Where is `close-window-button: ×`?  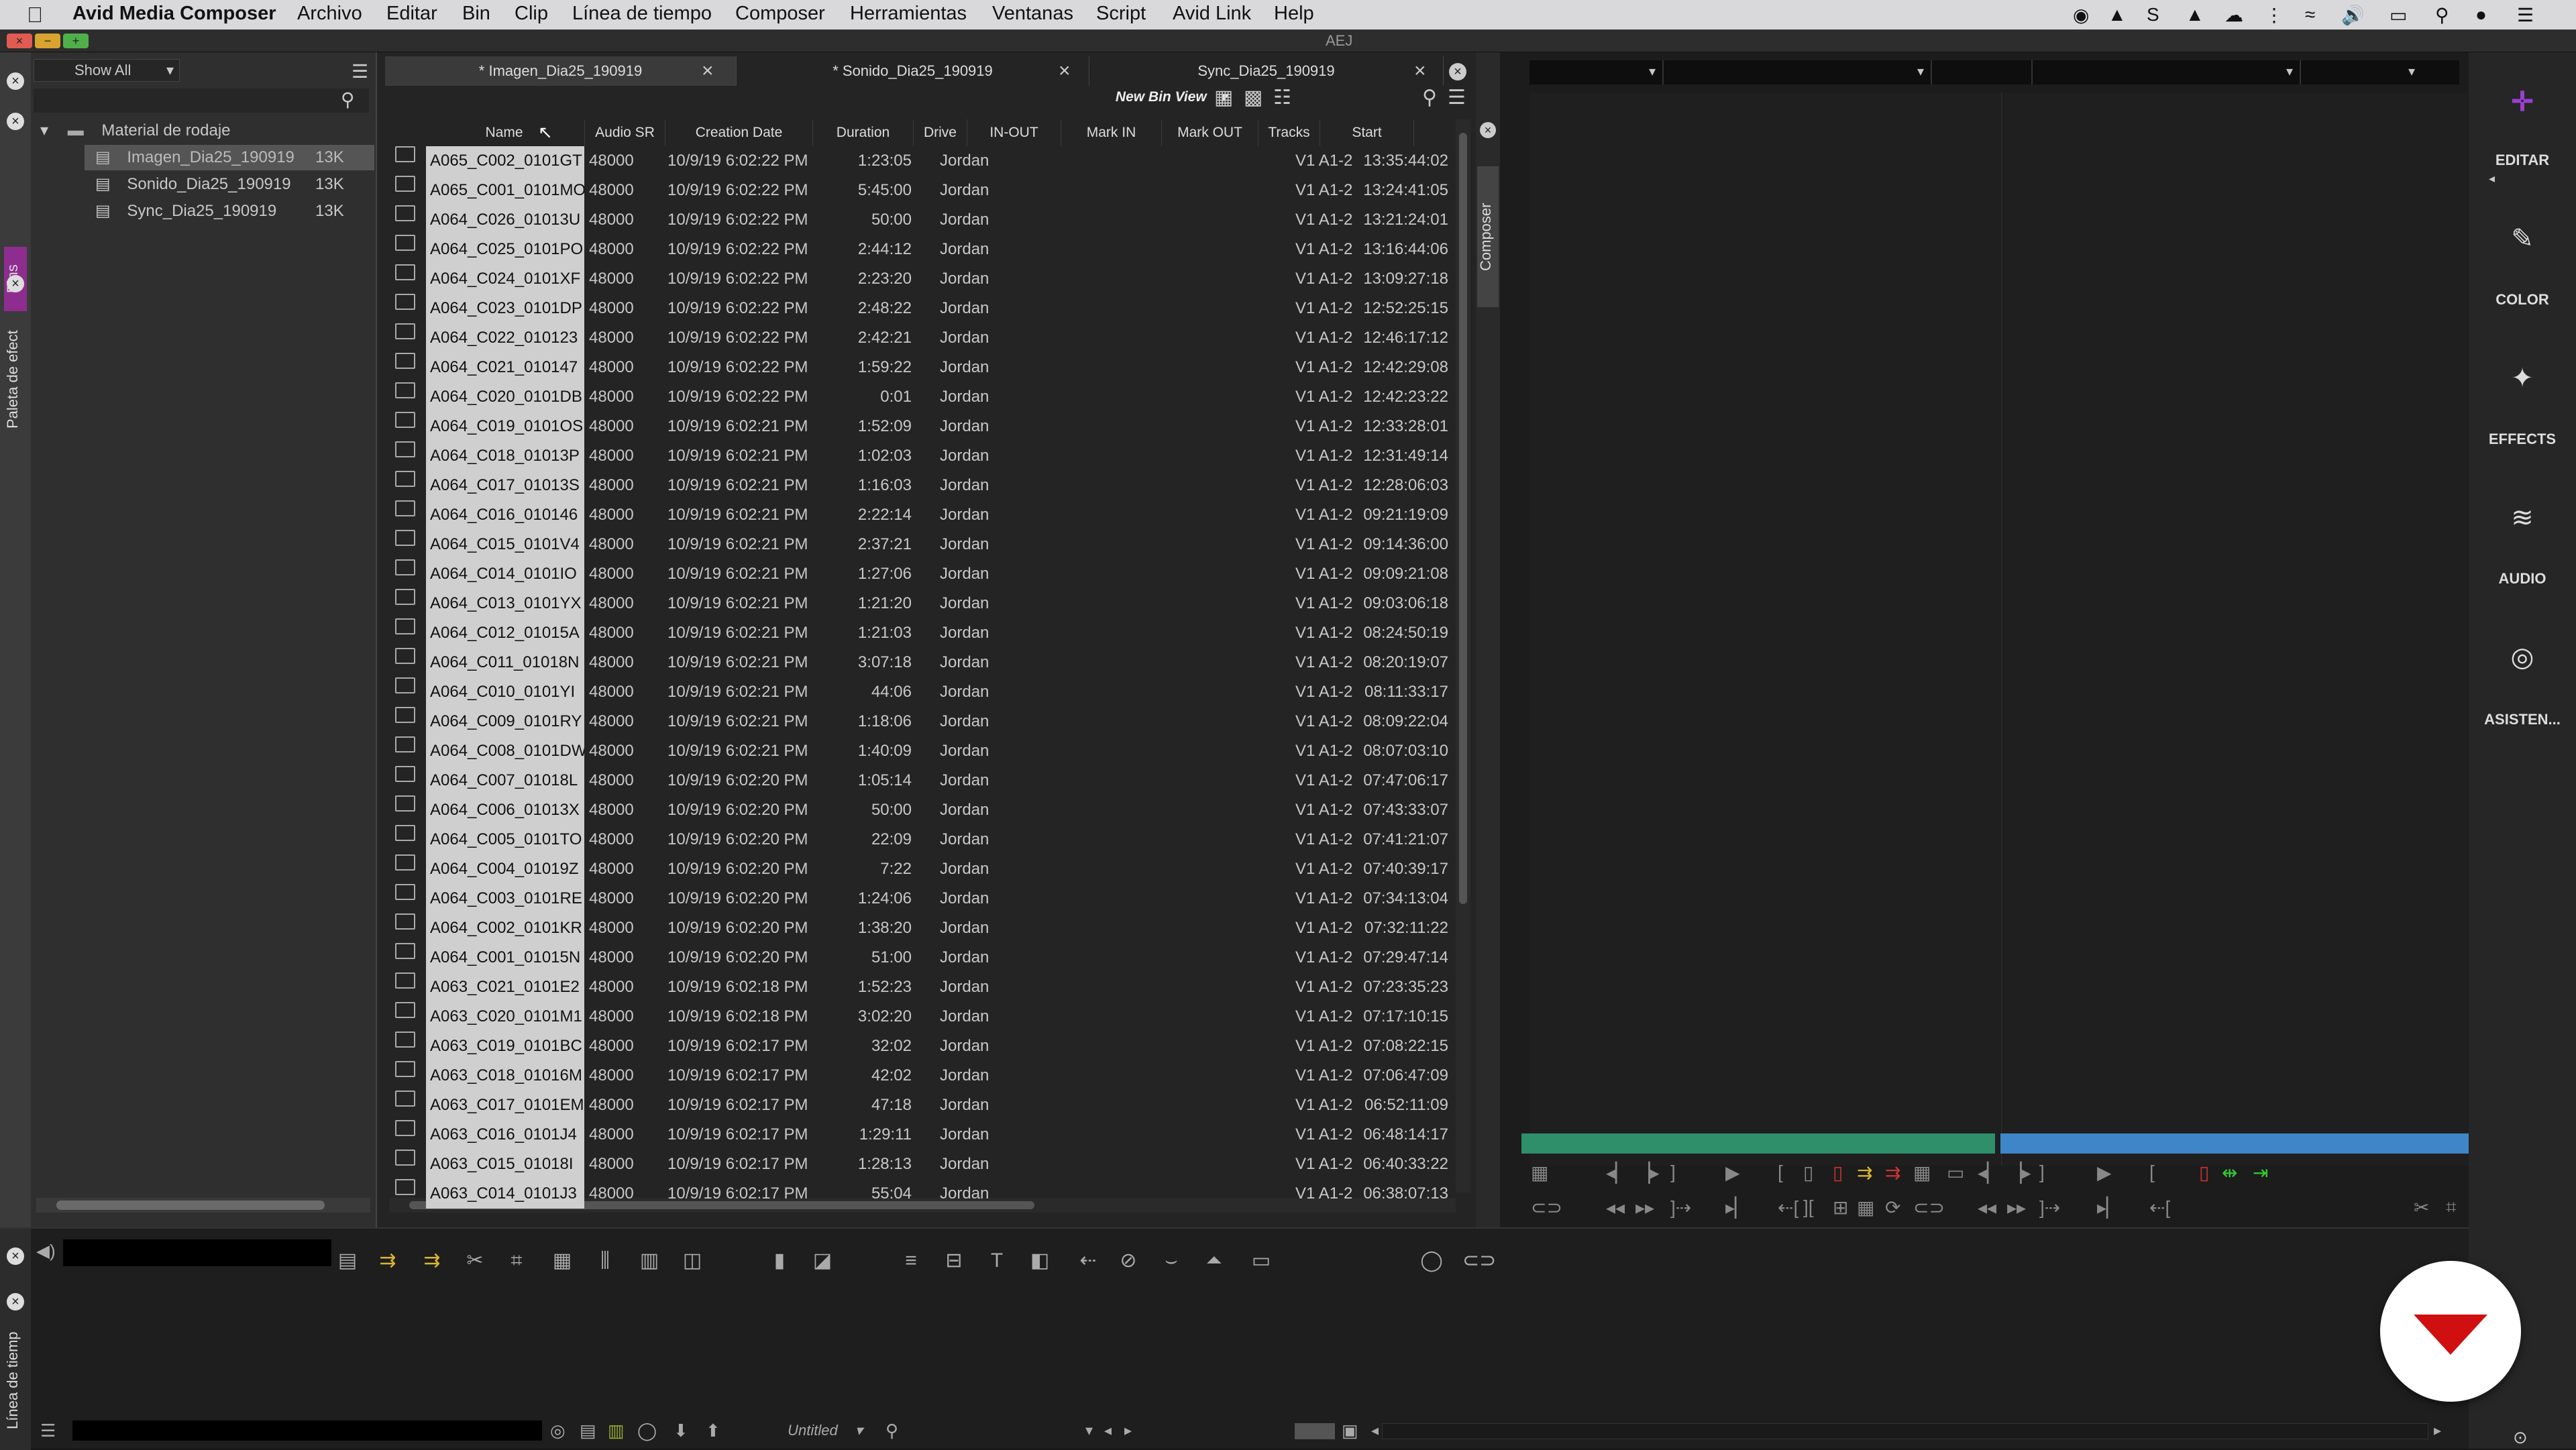
close-window-button: × is located at coordinates (19, 41).